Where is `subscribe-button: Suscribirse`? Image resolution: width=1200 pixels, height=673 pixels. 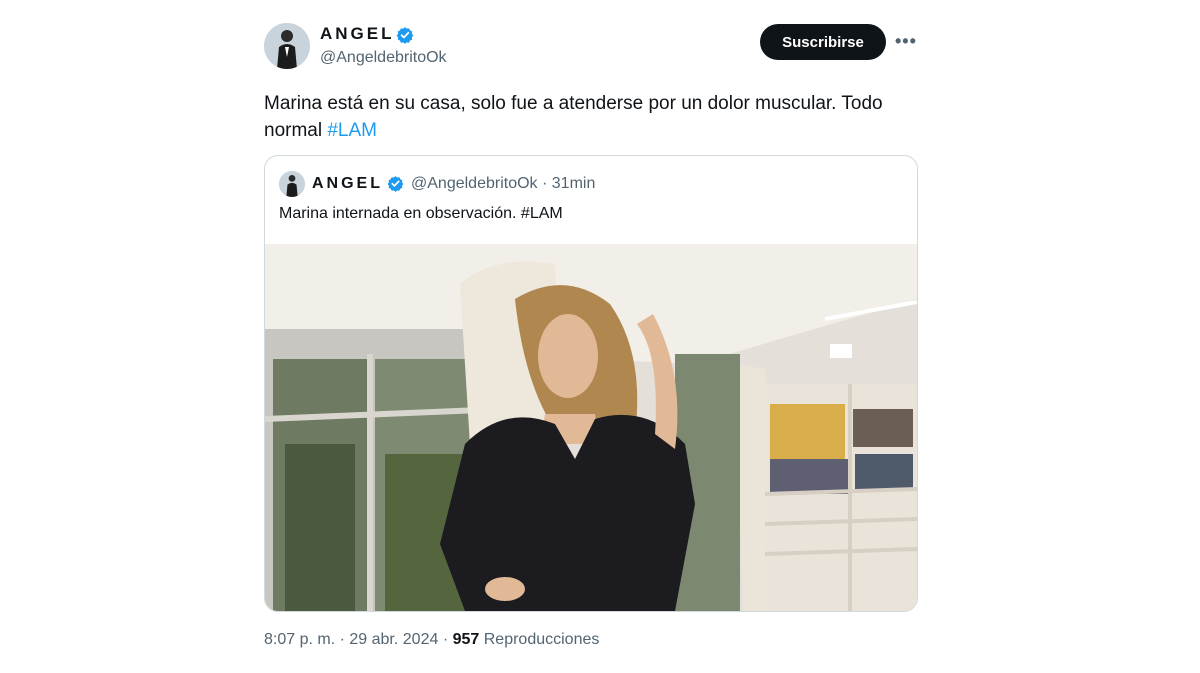 subscribe-button: Suscribirse is located at coordinates (823, 42).